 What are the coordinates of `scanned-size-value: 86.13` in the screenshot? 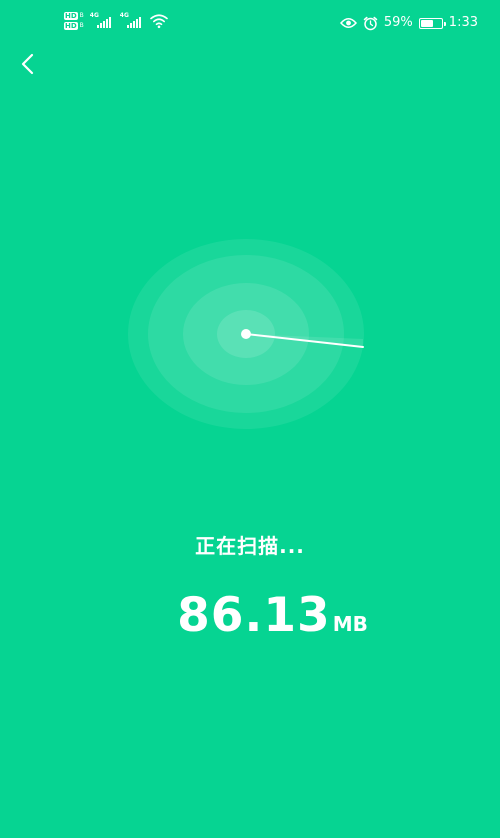 It's located at (254, 615).